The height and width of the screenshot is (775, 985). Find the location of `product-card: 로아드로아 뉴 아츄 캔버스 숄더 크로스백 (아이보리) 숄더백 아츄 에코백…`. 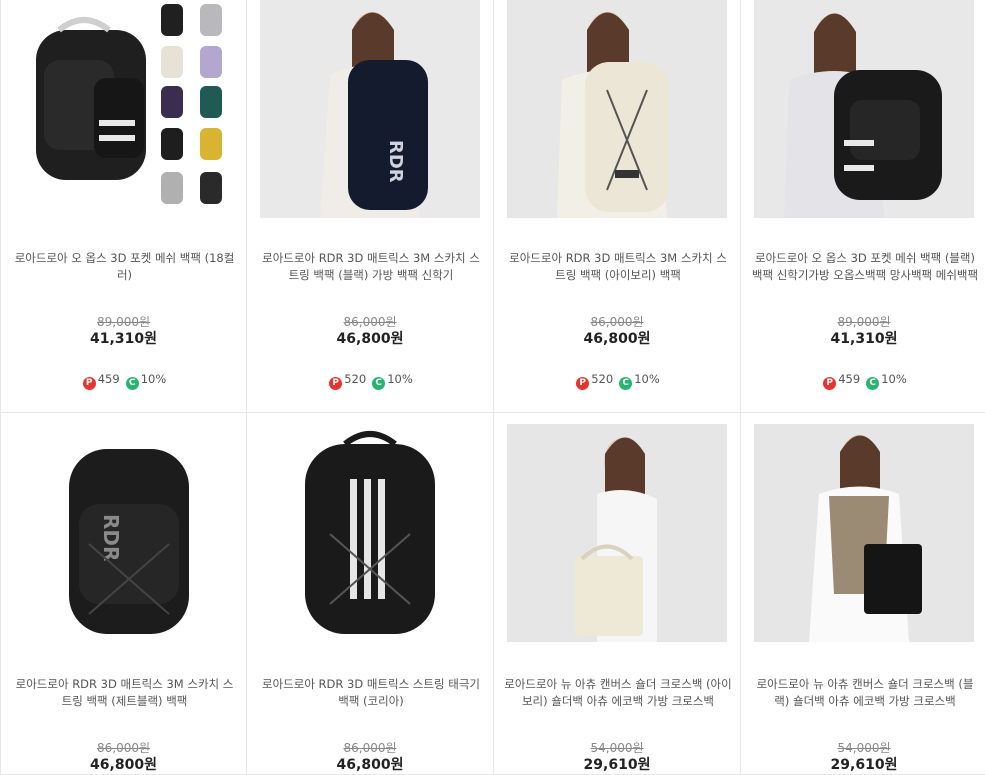

product-card: 로아드로아 뉴 아츄 캔버스 숄더 크로스백 (아이보리) 숄더백 아츄 에코백… is located at coordinates (617, 594).